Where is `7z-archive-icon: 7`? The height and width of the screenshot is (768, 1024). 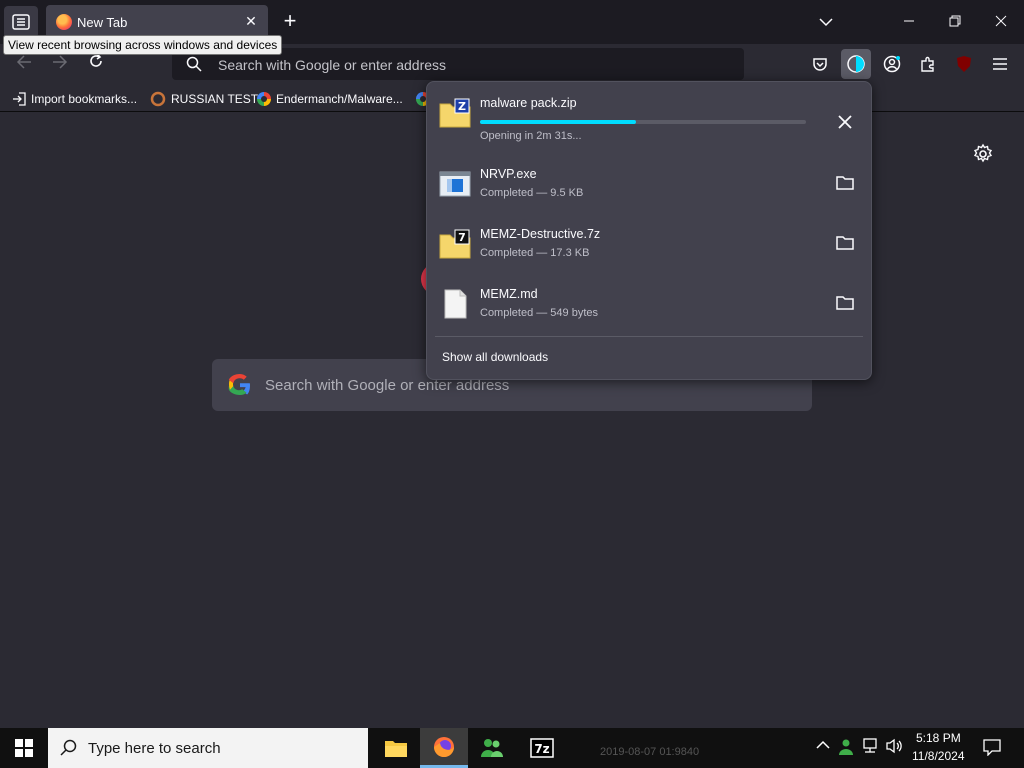
7z-archive-icon: 7 is located at coordinates (455, 244).